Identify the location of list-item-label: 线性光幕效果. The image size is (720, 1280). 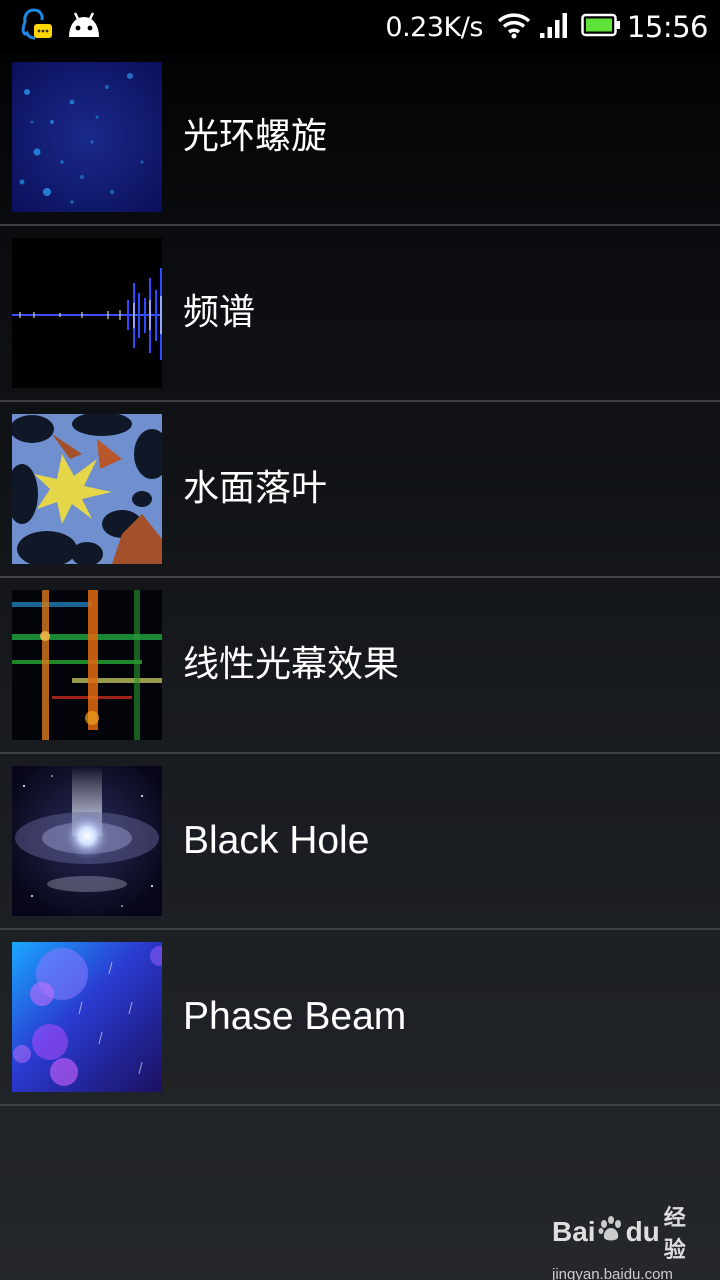
(291, 664).